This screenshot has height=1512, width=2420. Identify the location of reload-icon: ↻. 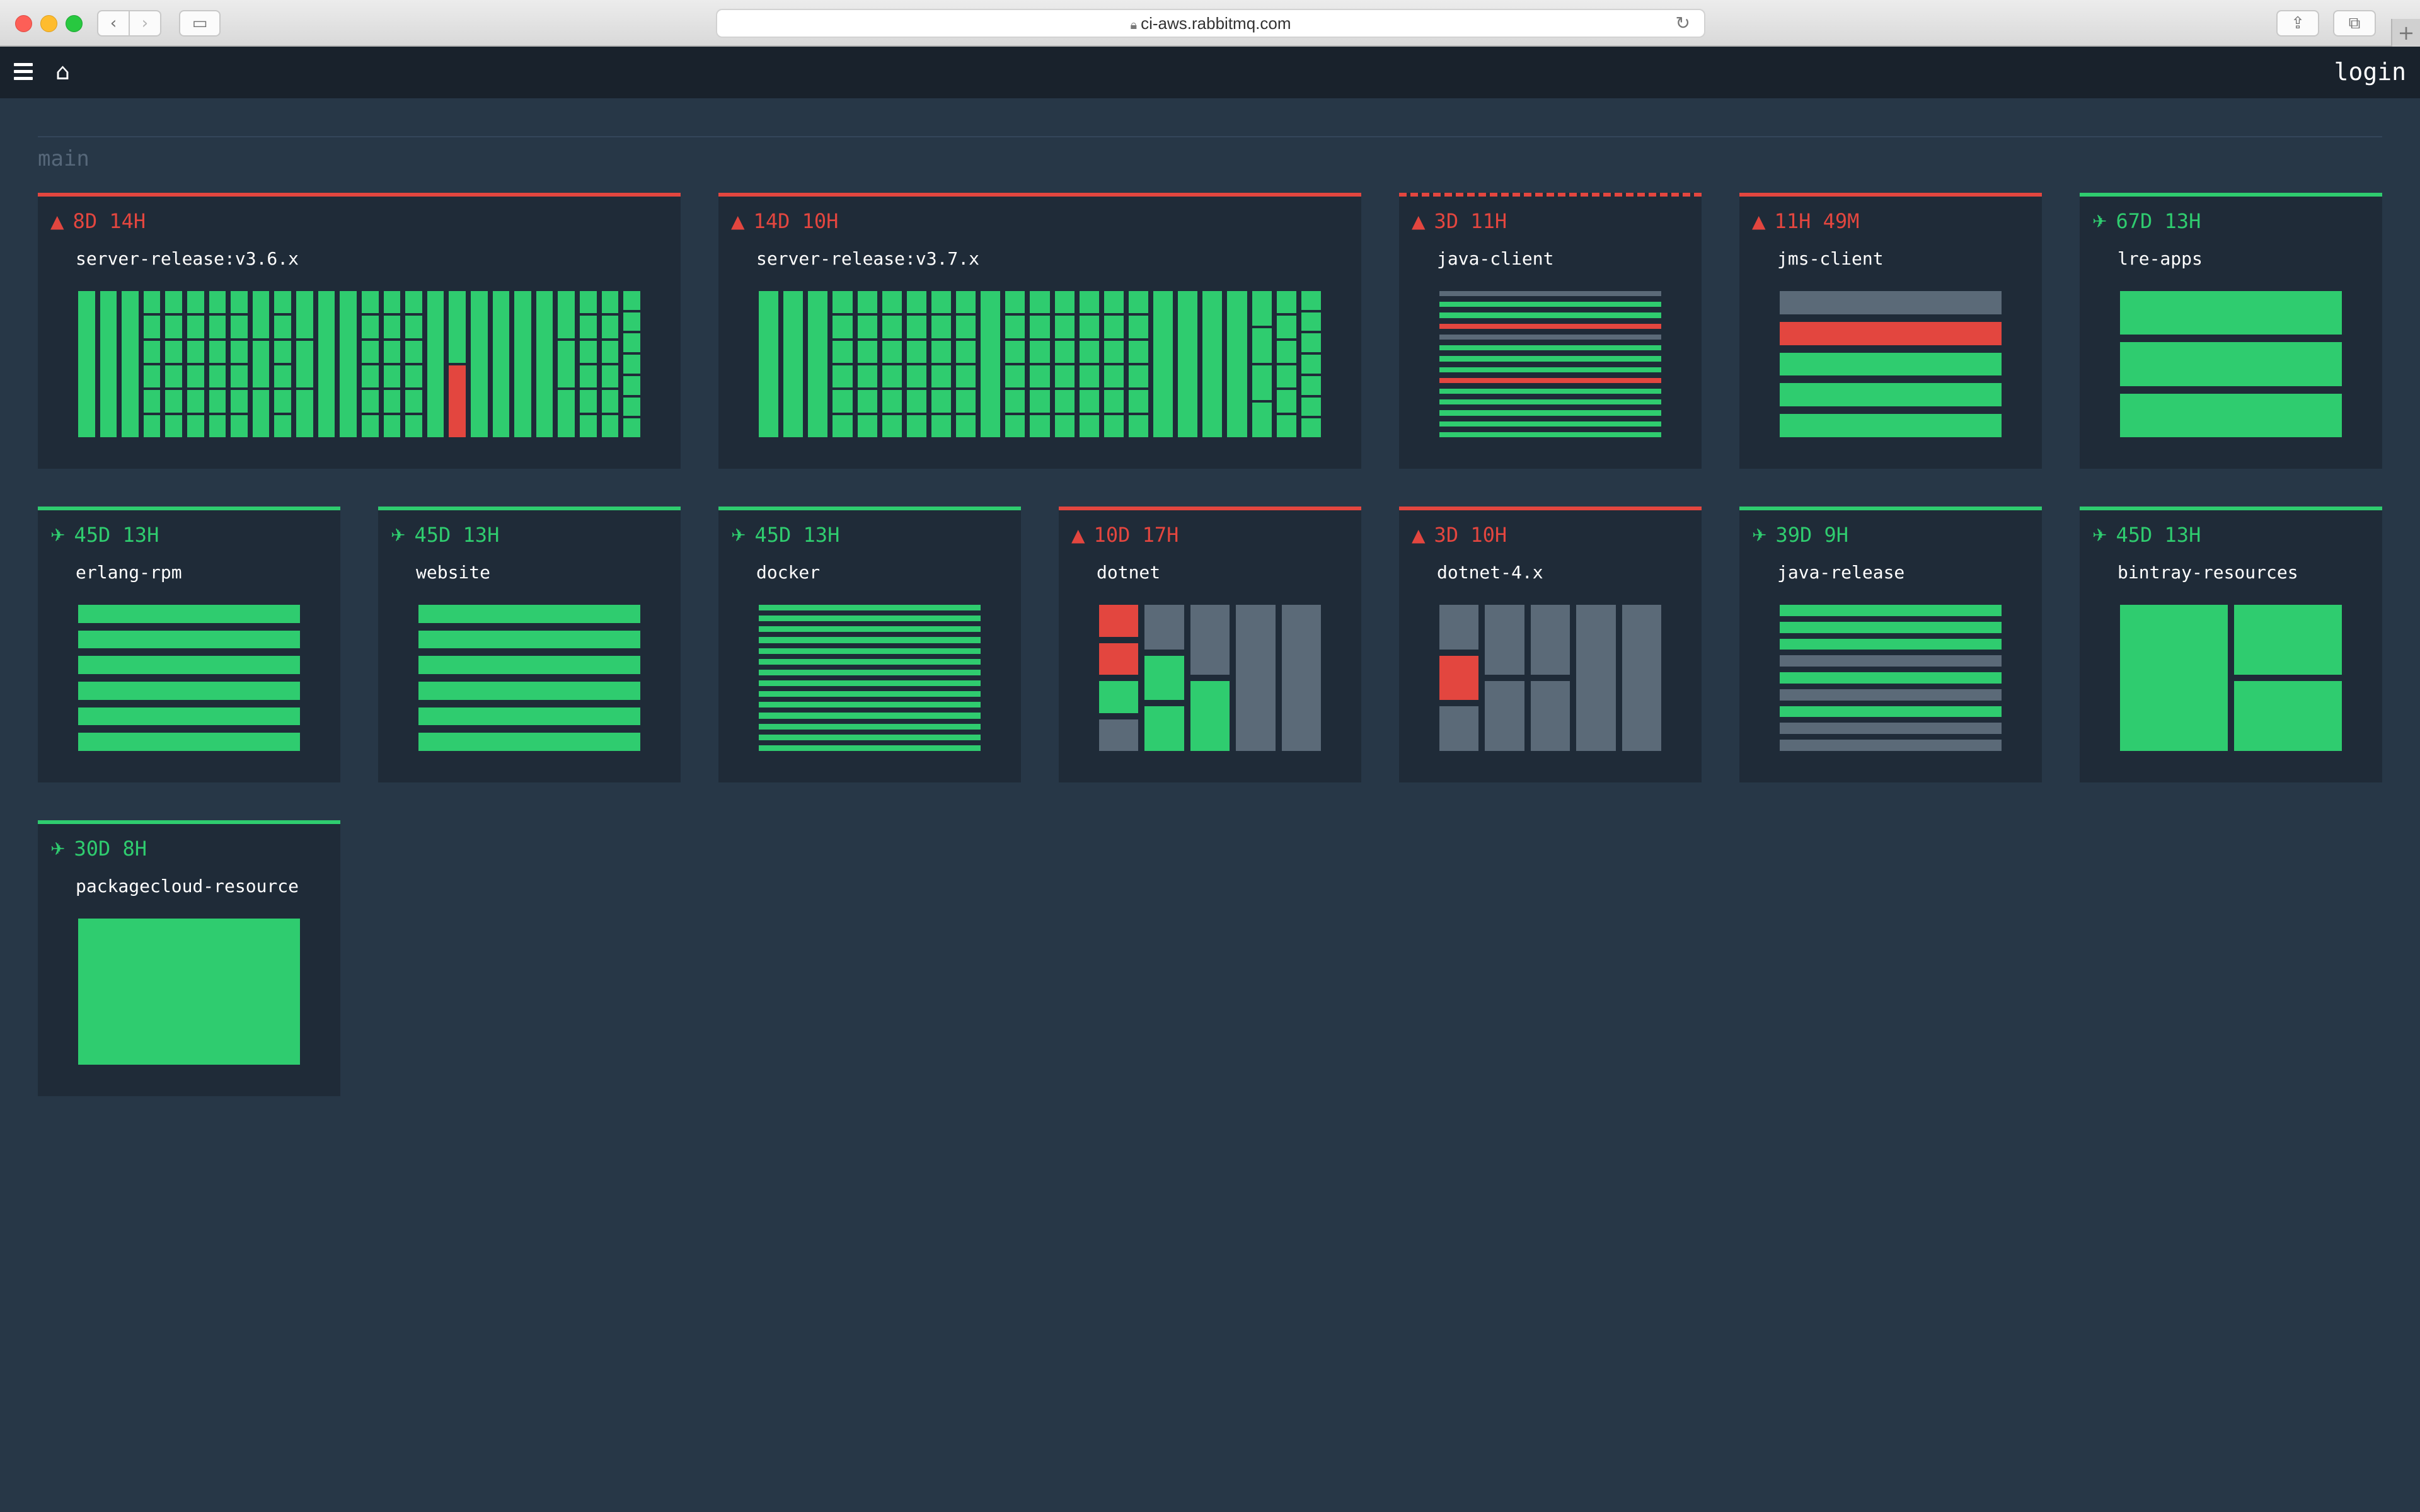
(1683, 23).